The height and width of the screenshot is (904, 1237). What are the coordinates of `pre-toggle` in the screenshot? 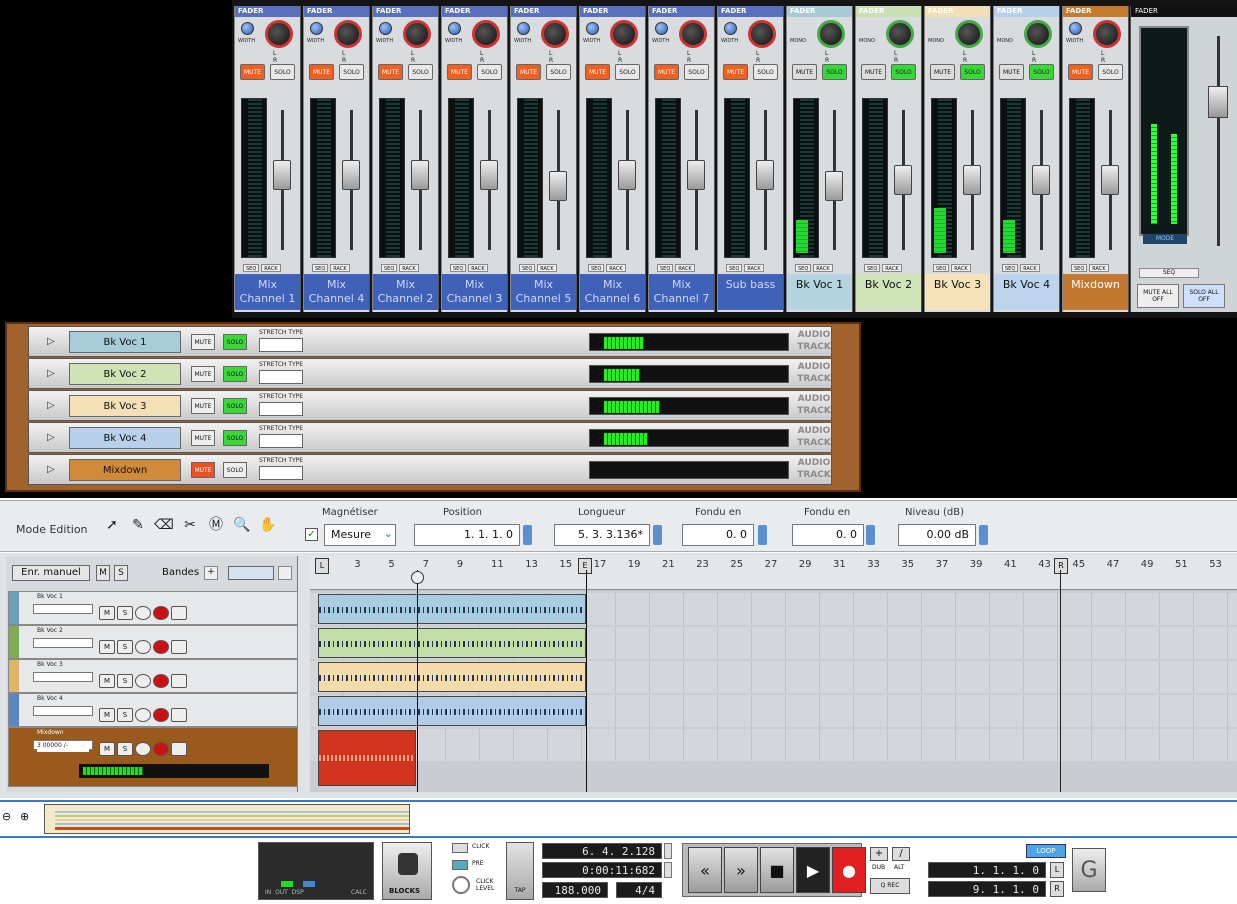 It's located at (460, 865).